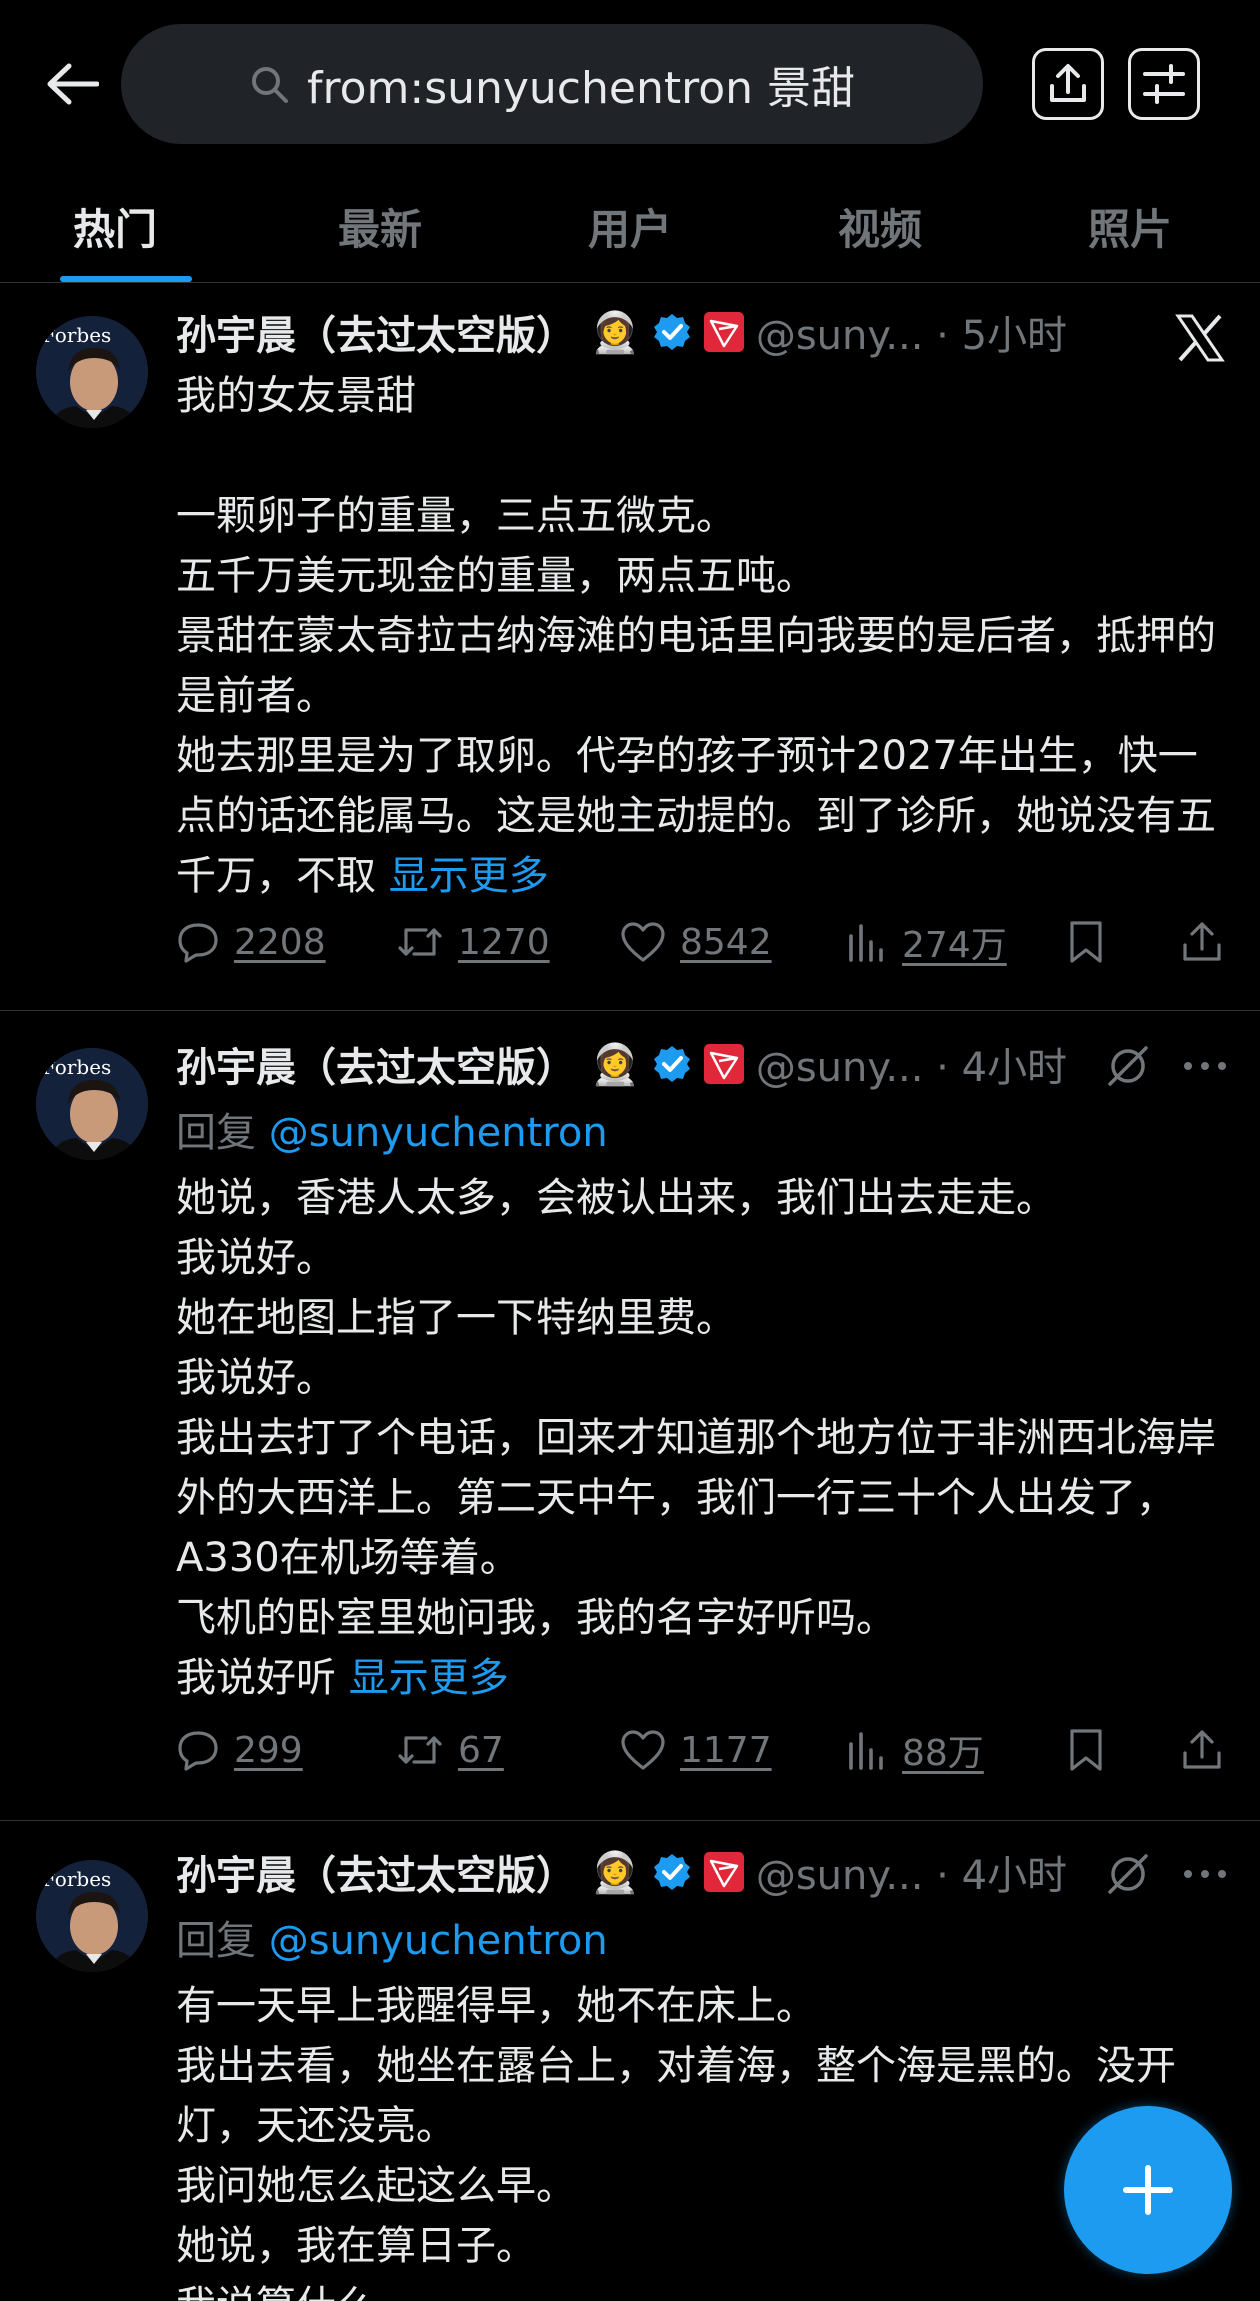 This screenshot has height=2301, width=1260. I want to click on share-button, so click(1068, 84).